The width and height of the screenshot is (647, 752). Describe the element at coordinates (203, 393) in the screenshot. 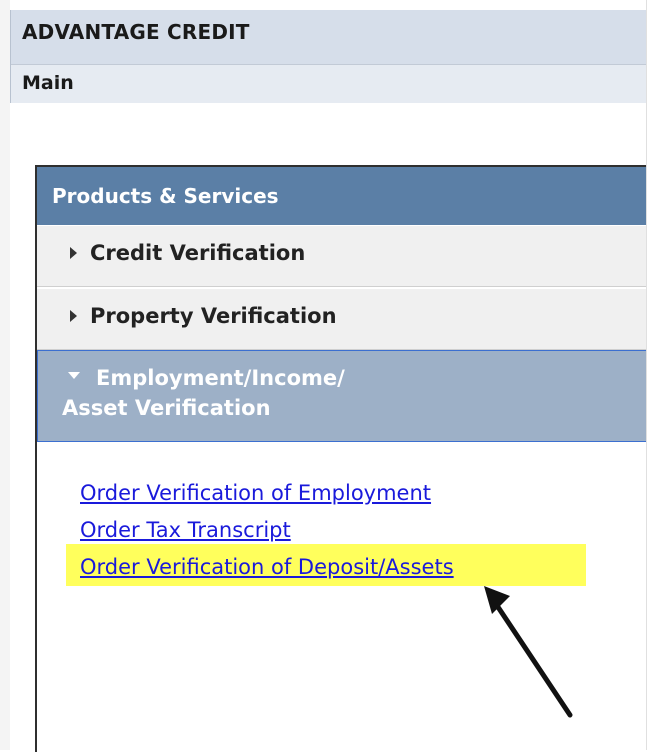

I see `menu-item-label: Employment/Income/ Asset Verification` at that location.